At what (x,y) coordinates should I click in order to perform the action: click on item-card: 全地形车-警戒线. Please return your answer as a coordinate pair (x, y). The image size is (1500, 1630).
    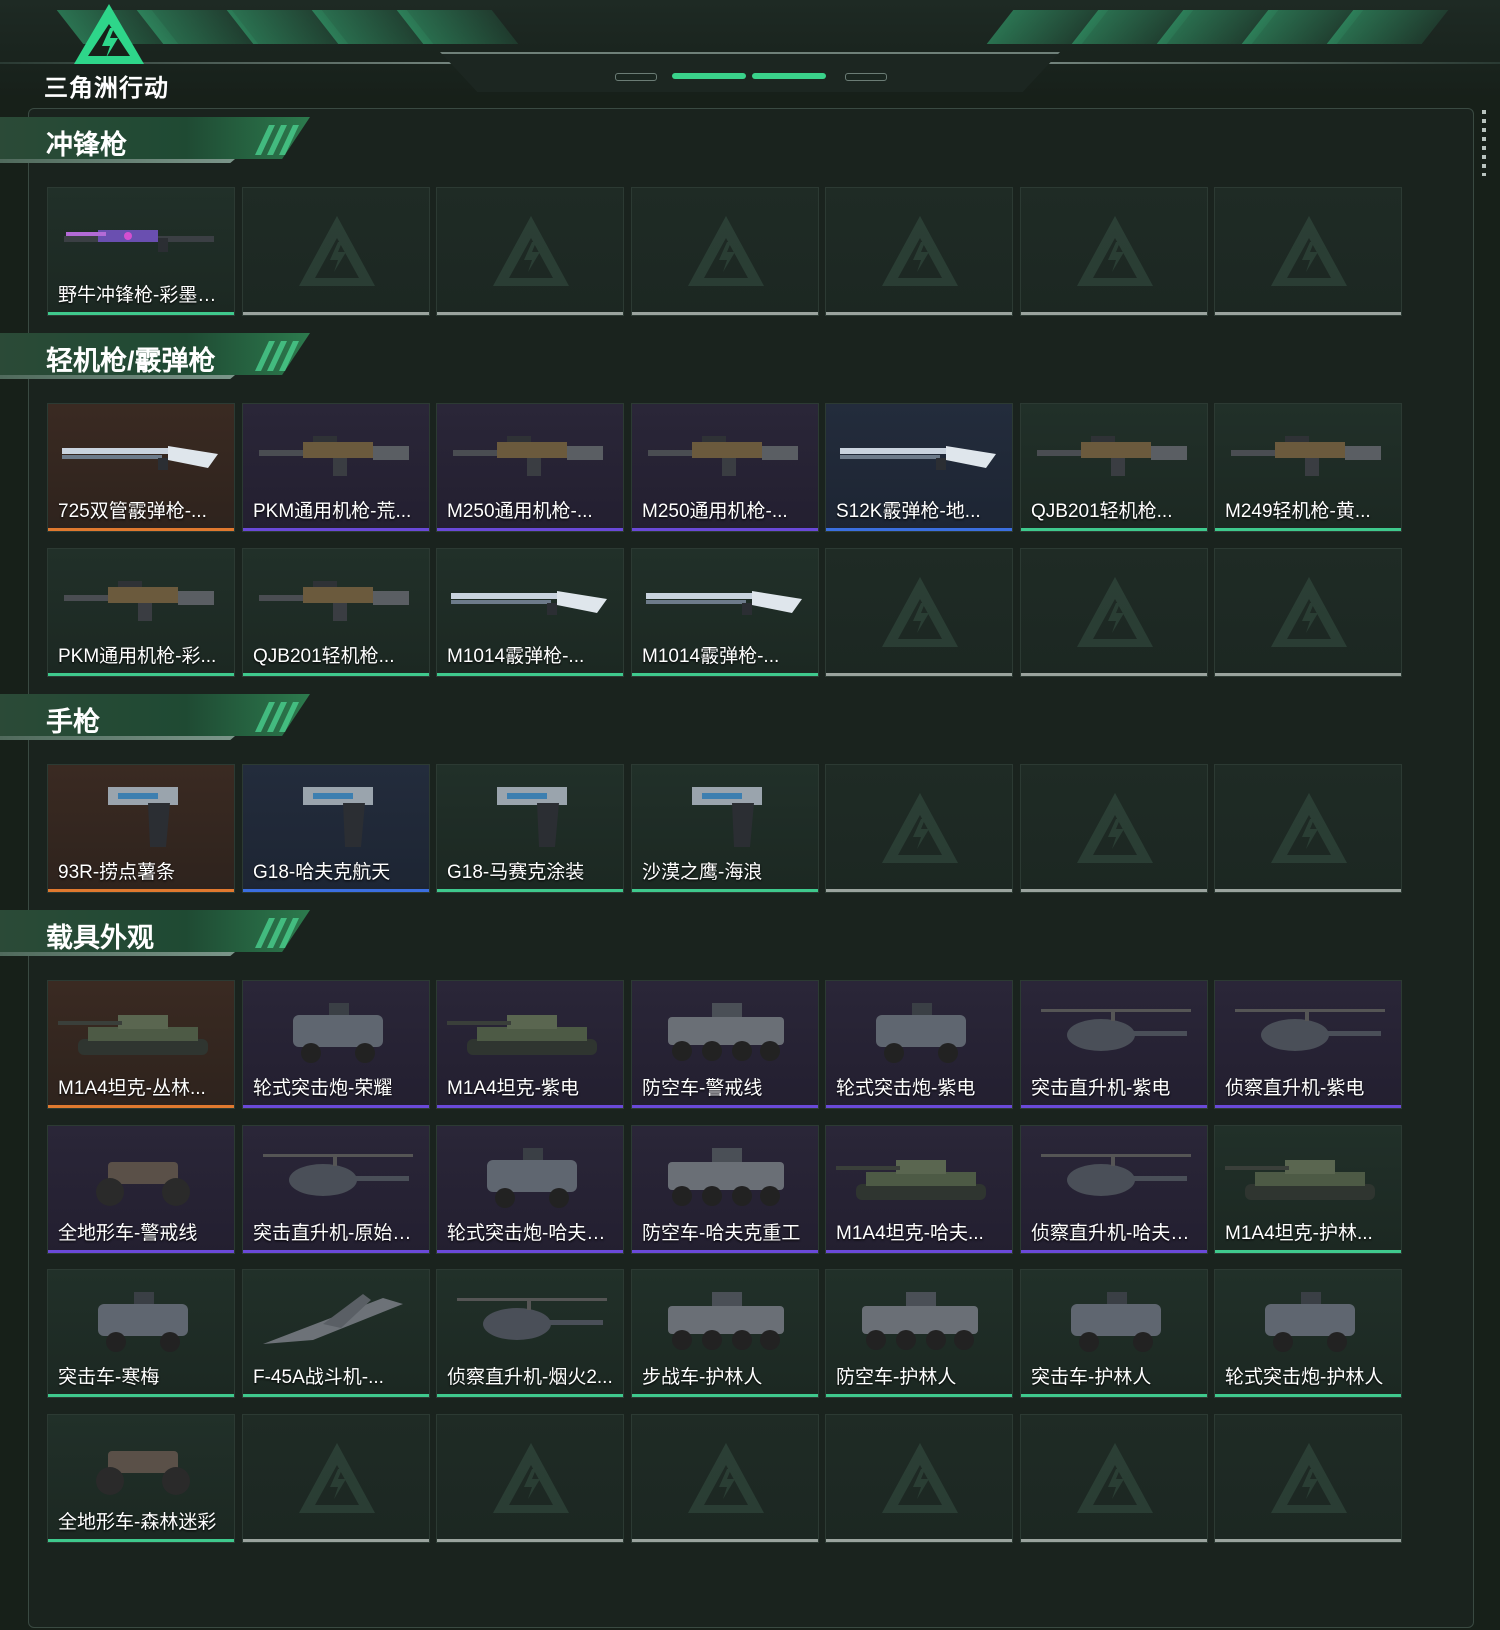
    Looking at the image, I should click on (141, 1189).